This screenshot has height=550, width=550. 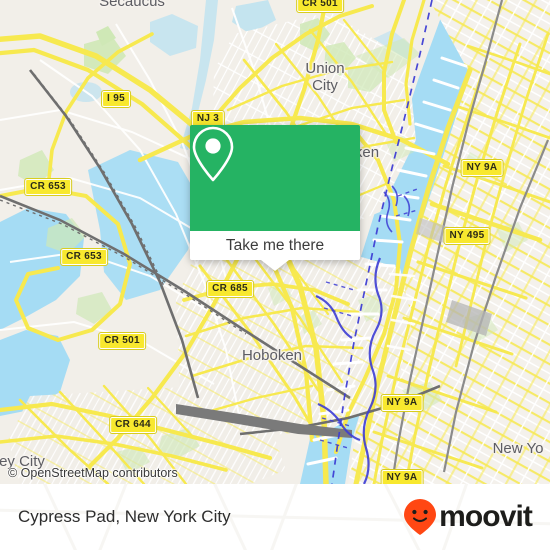 I want to click on route-shield-cr-685: CR 685, so click(x=230, y=289).